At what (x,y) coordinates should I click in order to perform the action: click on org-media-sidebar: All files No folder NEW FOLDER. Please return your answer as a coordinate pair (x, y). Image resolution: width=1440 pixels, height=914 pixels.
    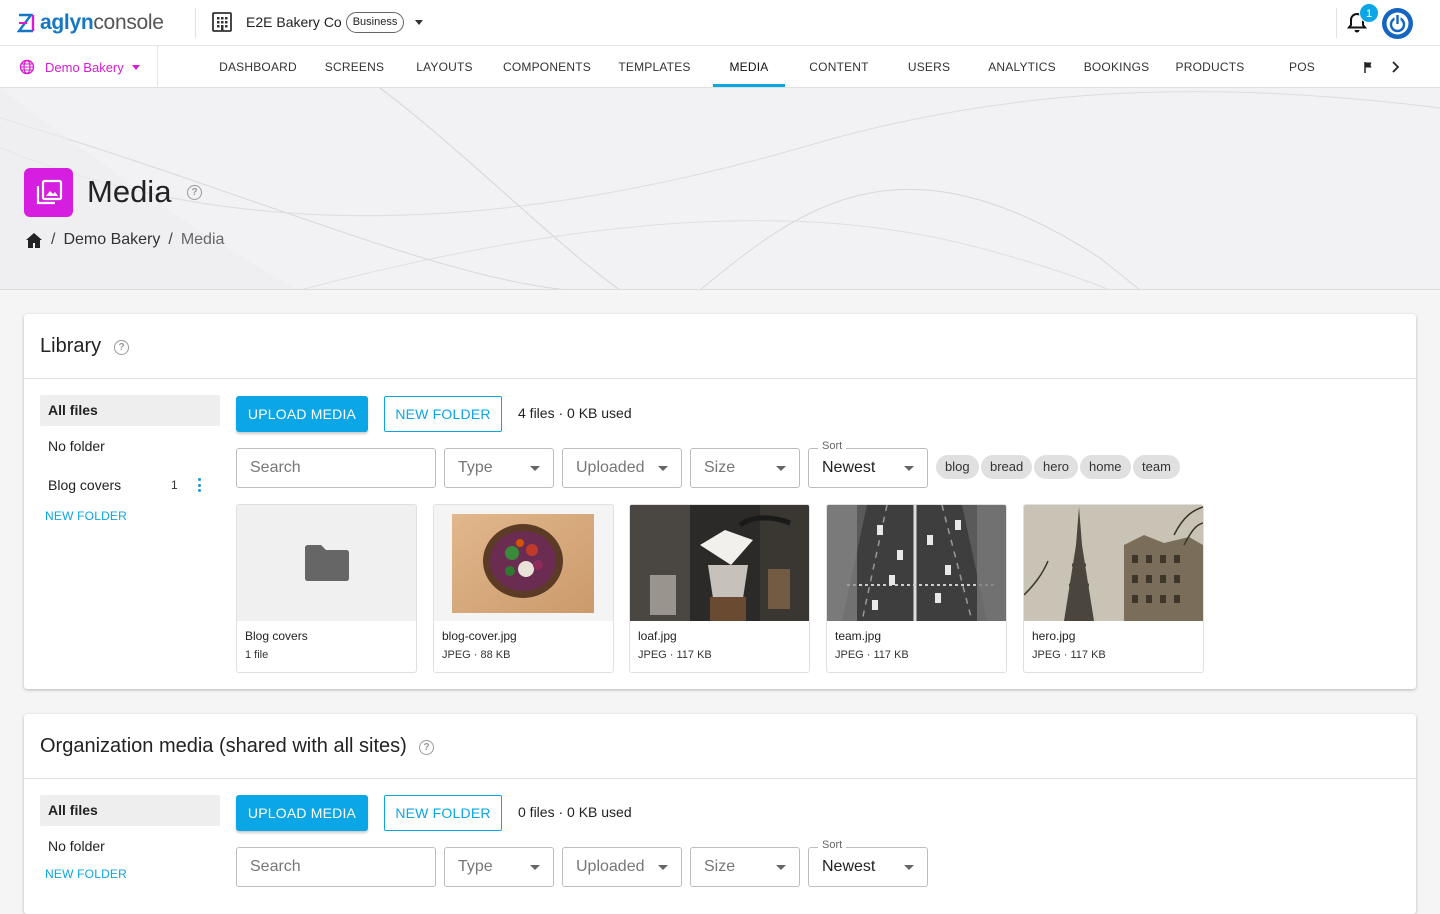
    Looking at the image, I should click on (130, 838).